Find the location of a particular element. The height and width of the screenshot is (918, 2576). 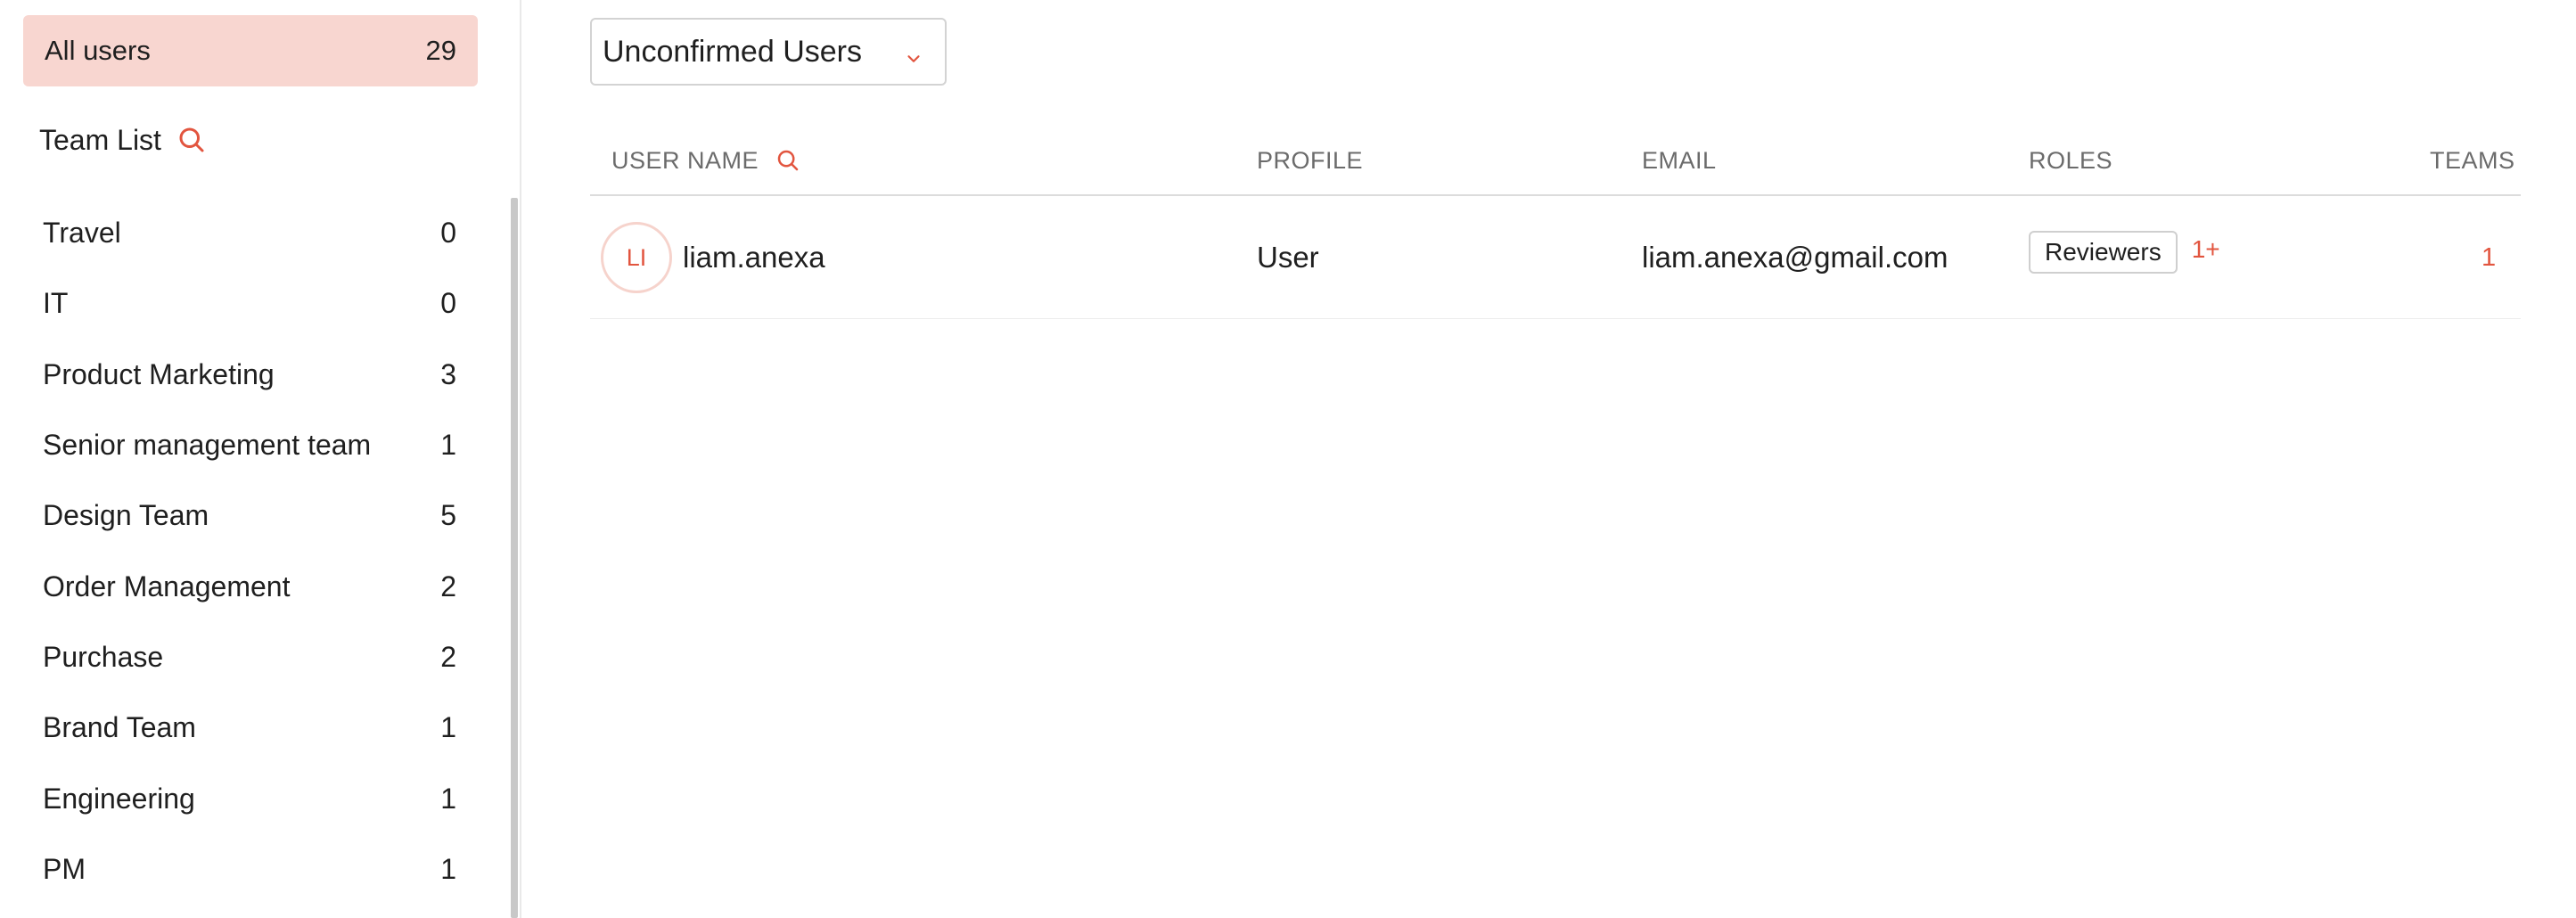

profile-cell: User is located at coordinates (1288, 257).